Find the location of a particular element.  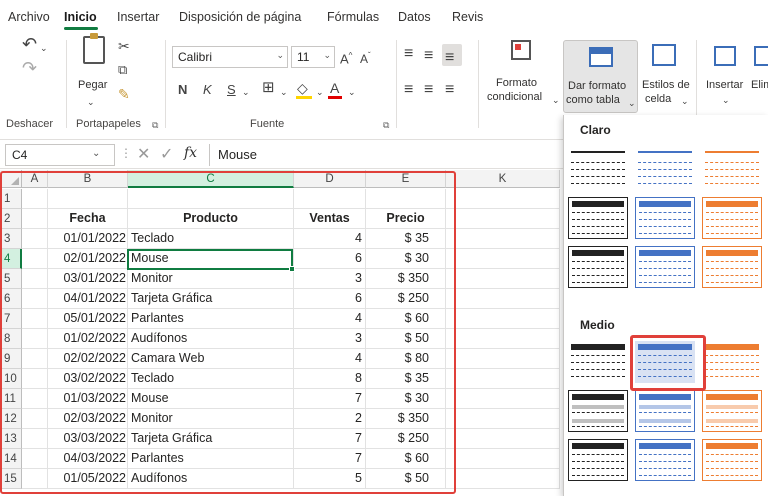

row-header: 4 is located at coordinates (11, 259).